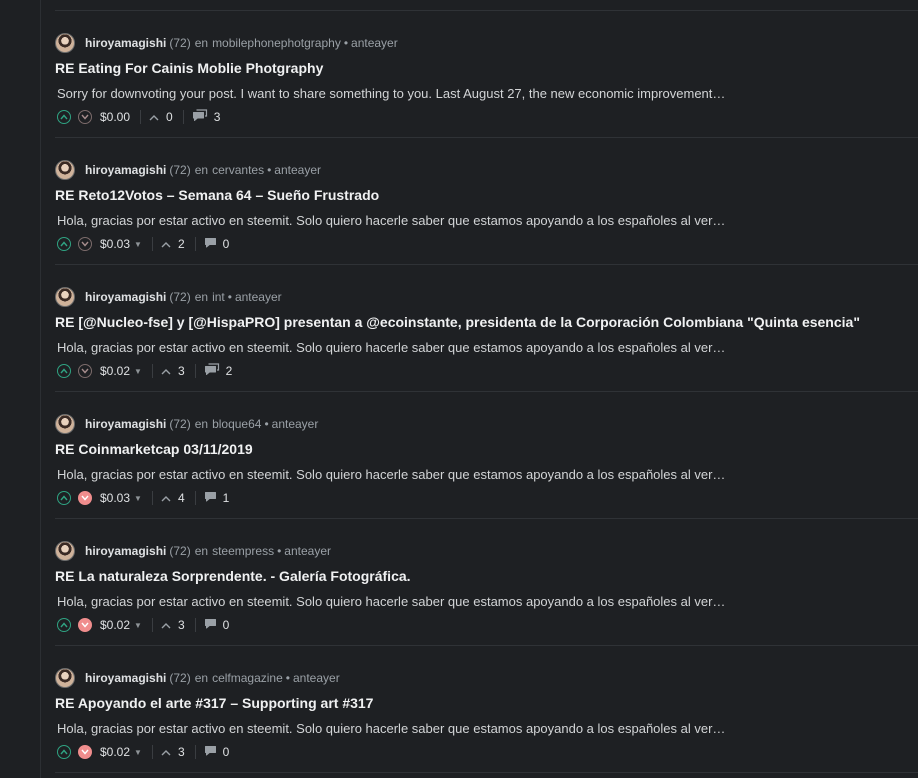  Describe the element at coordinates (181, 498) in the screenshot. I see `vote-count: 4` at that location.